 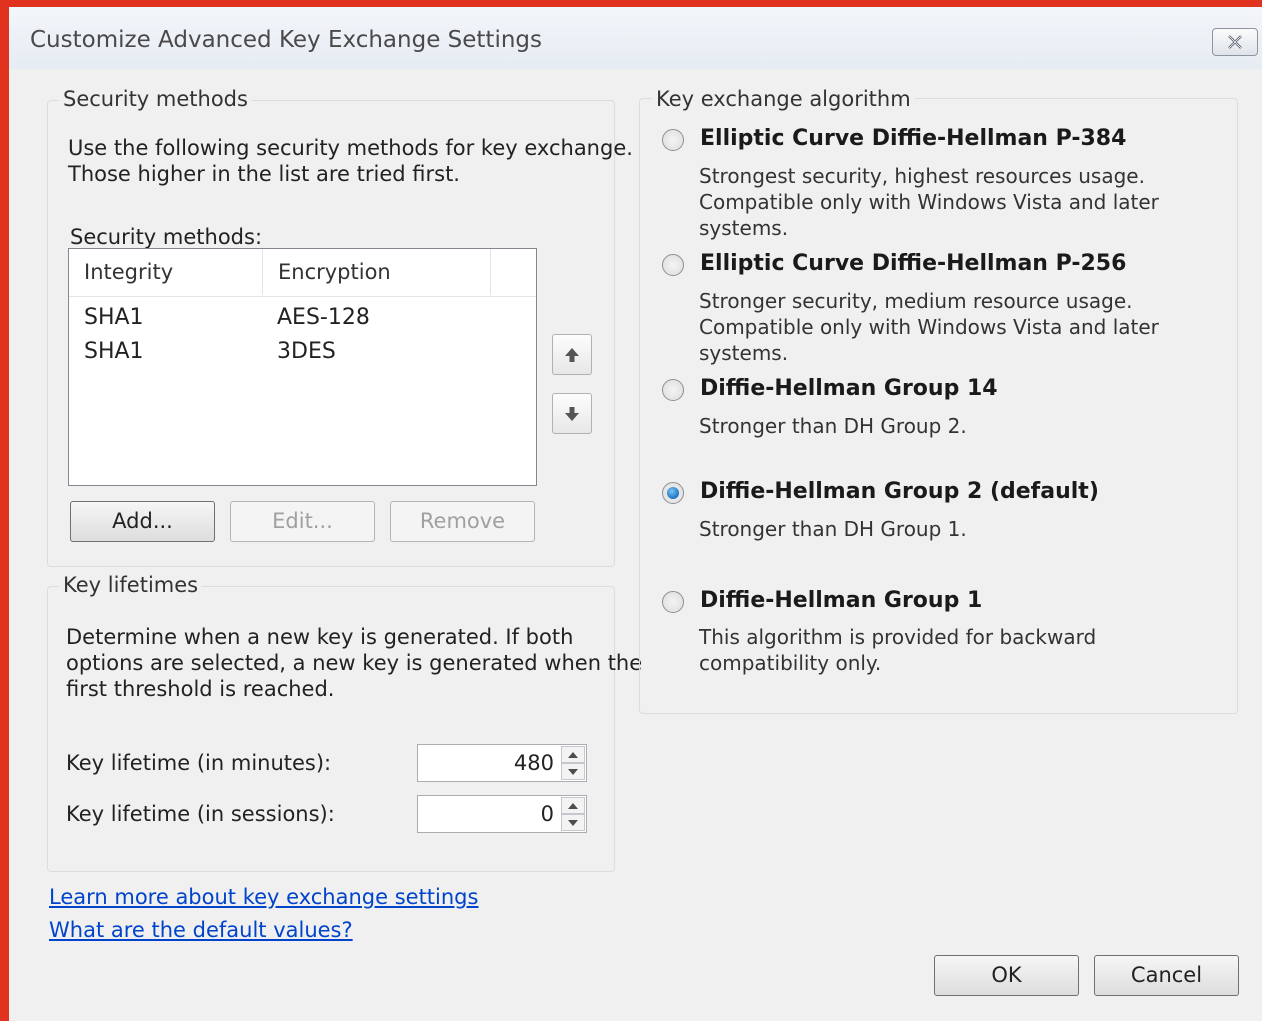 I want to click on table-row: SHA1 AES-128, so click(x=302, y=318).